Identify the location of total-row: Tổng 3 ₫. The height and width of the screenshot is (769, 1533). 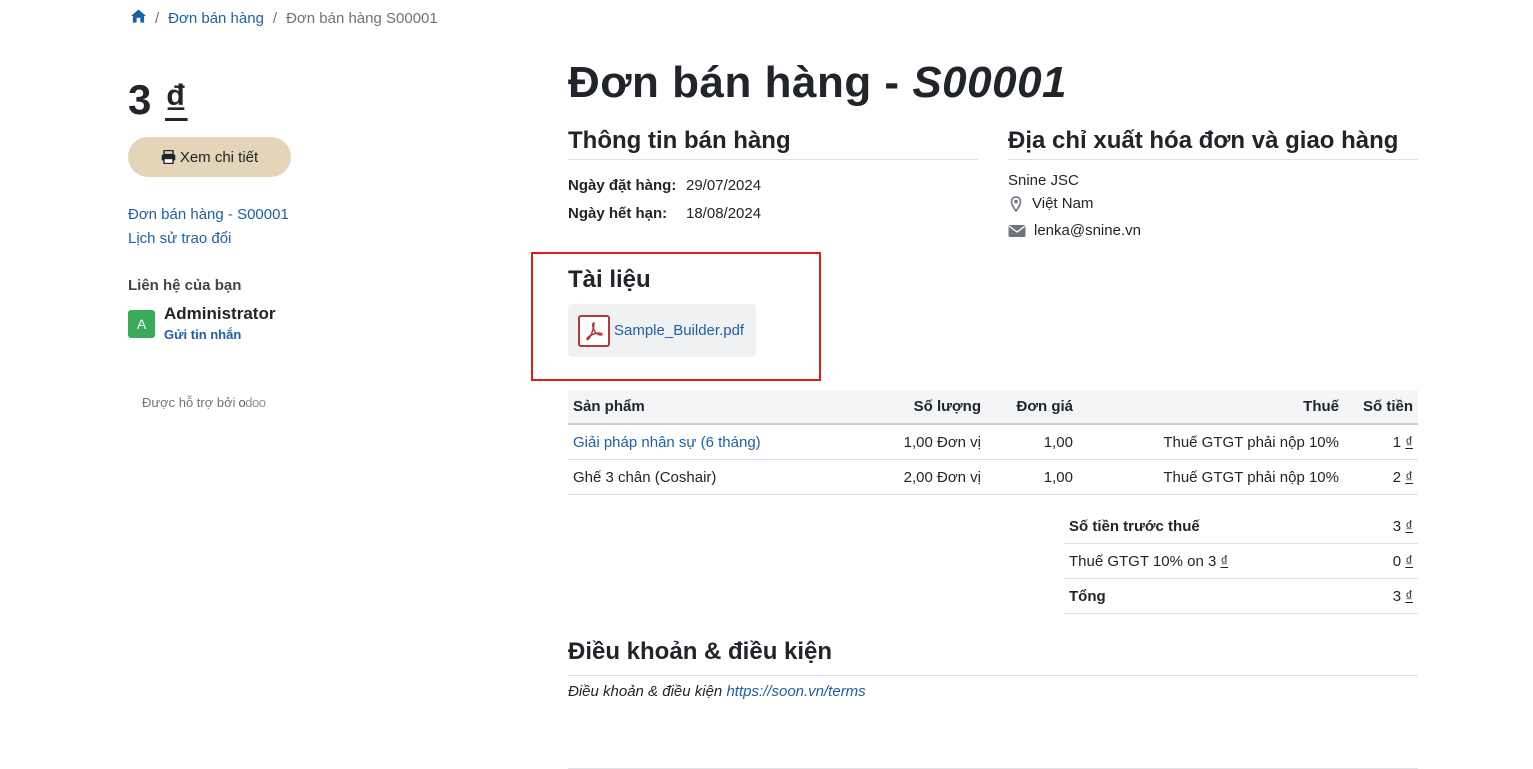
(1241, 596).